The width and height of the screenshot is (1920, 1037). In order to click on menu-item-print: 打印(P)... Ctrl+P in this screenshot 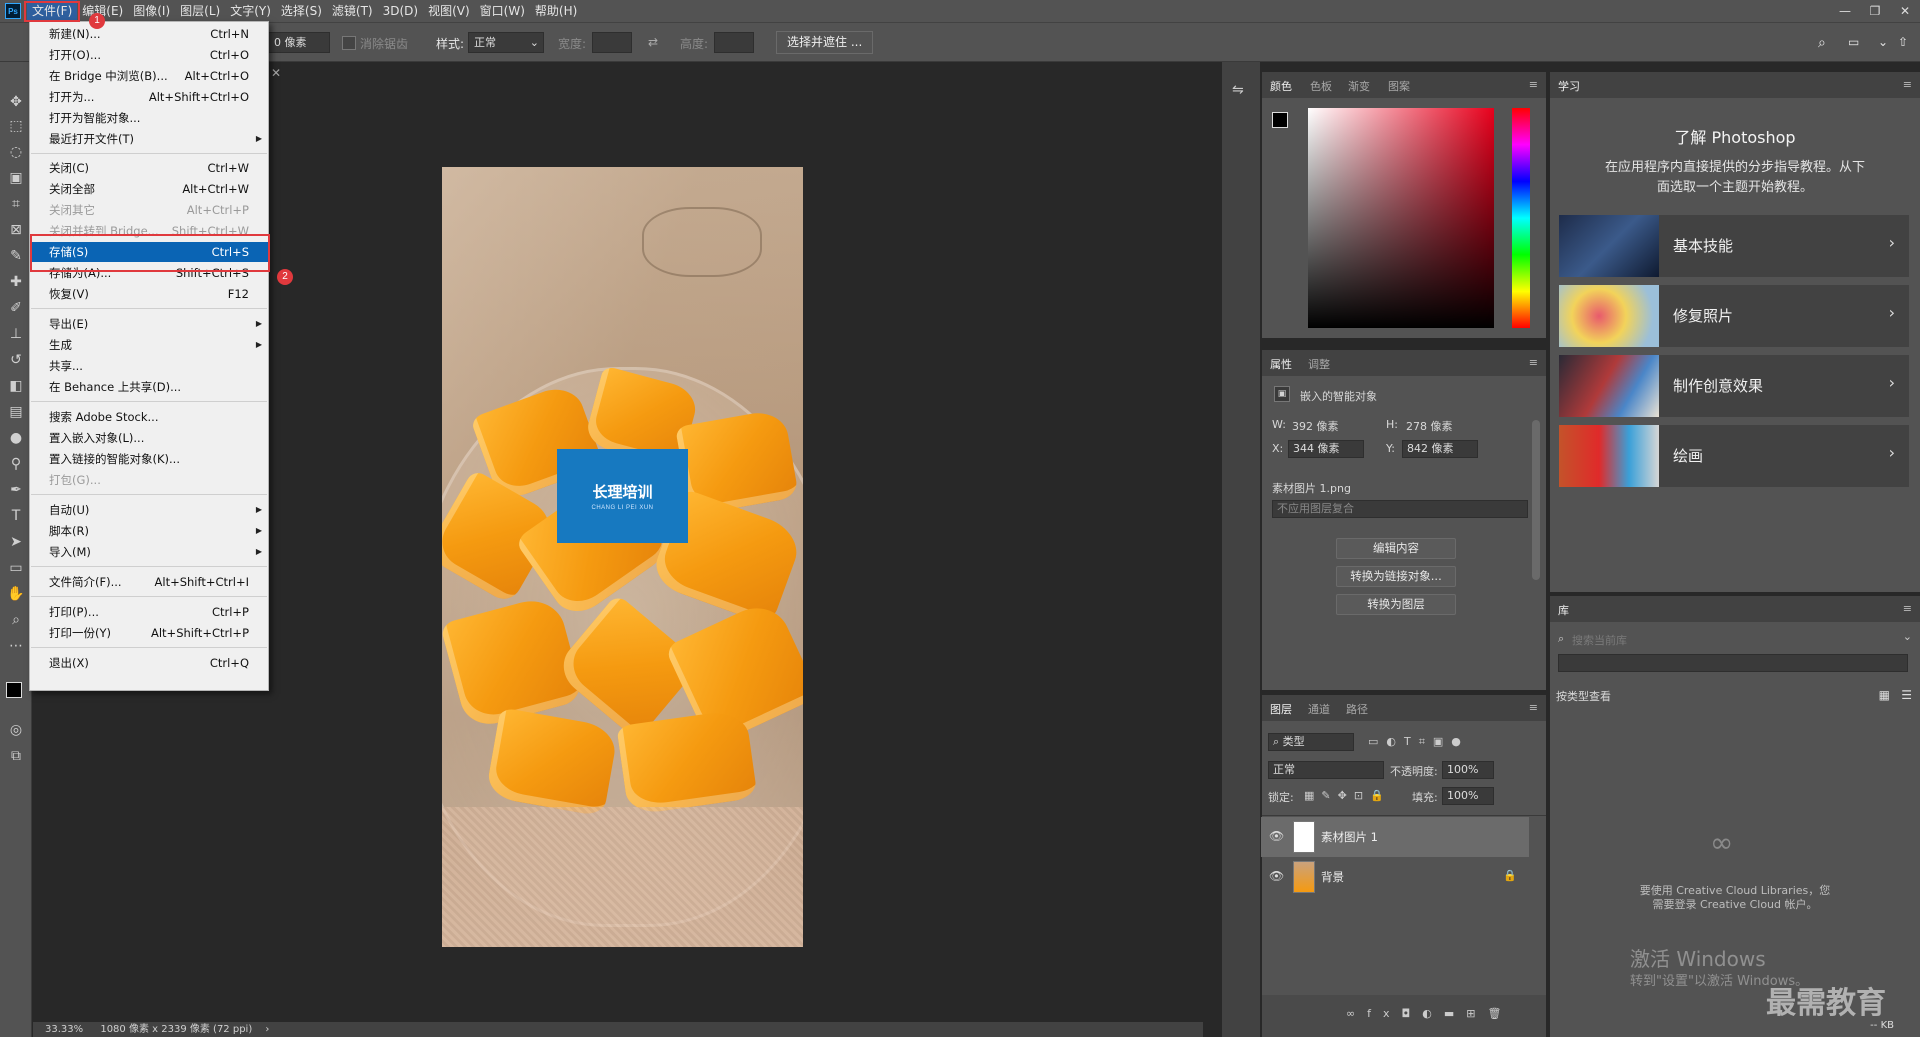, I will do `click(149, 612)`.